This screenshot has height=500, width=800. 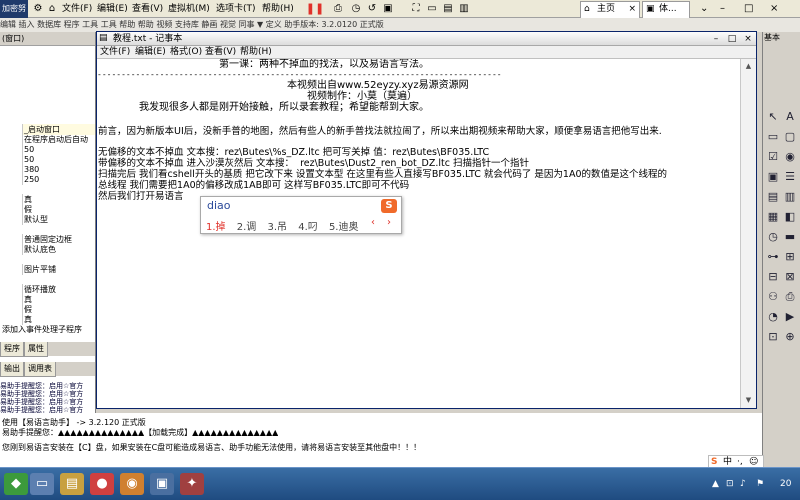 What do you see at coordinates (162, 484) in the screenshot?
I see `folder-icon: ▣` at bounding box center [162, 484].